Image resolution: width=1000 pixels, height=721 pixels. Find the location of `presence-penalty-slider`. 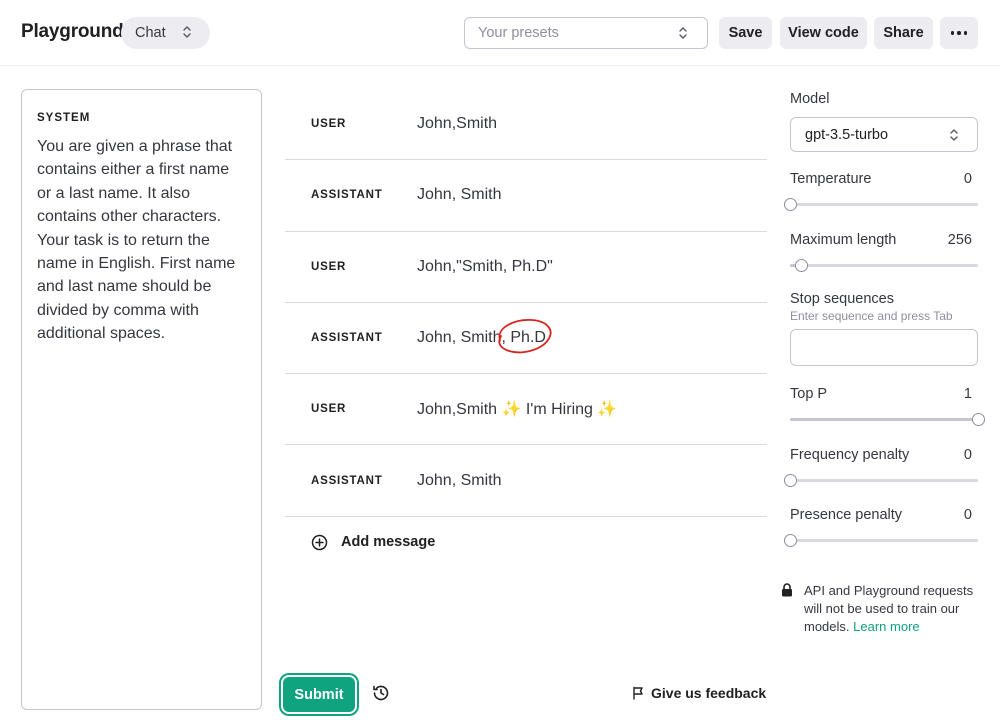

presence-penalty-slider is located at coordinates (881, 541).